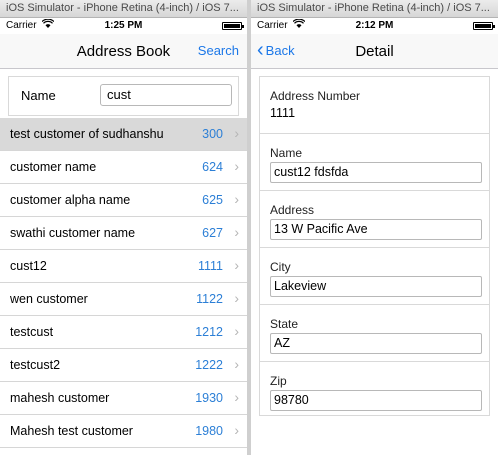 This screenshot has width=498, height=455. I want to click on customer-row: swathi customer name 627 ›, so click(123, 233).